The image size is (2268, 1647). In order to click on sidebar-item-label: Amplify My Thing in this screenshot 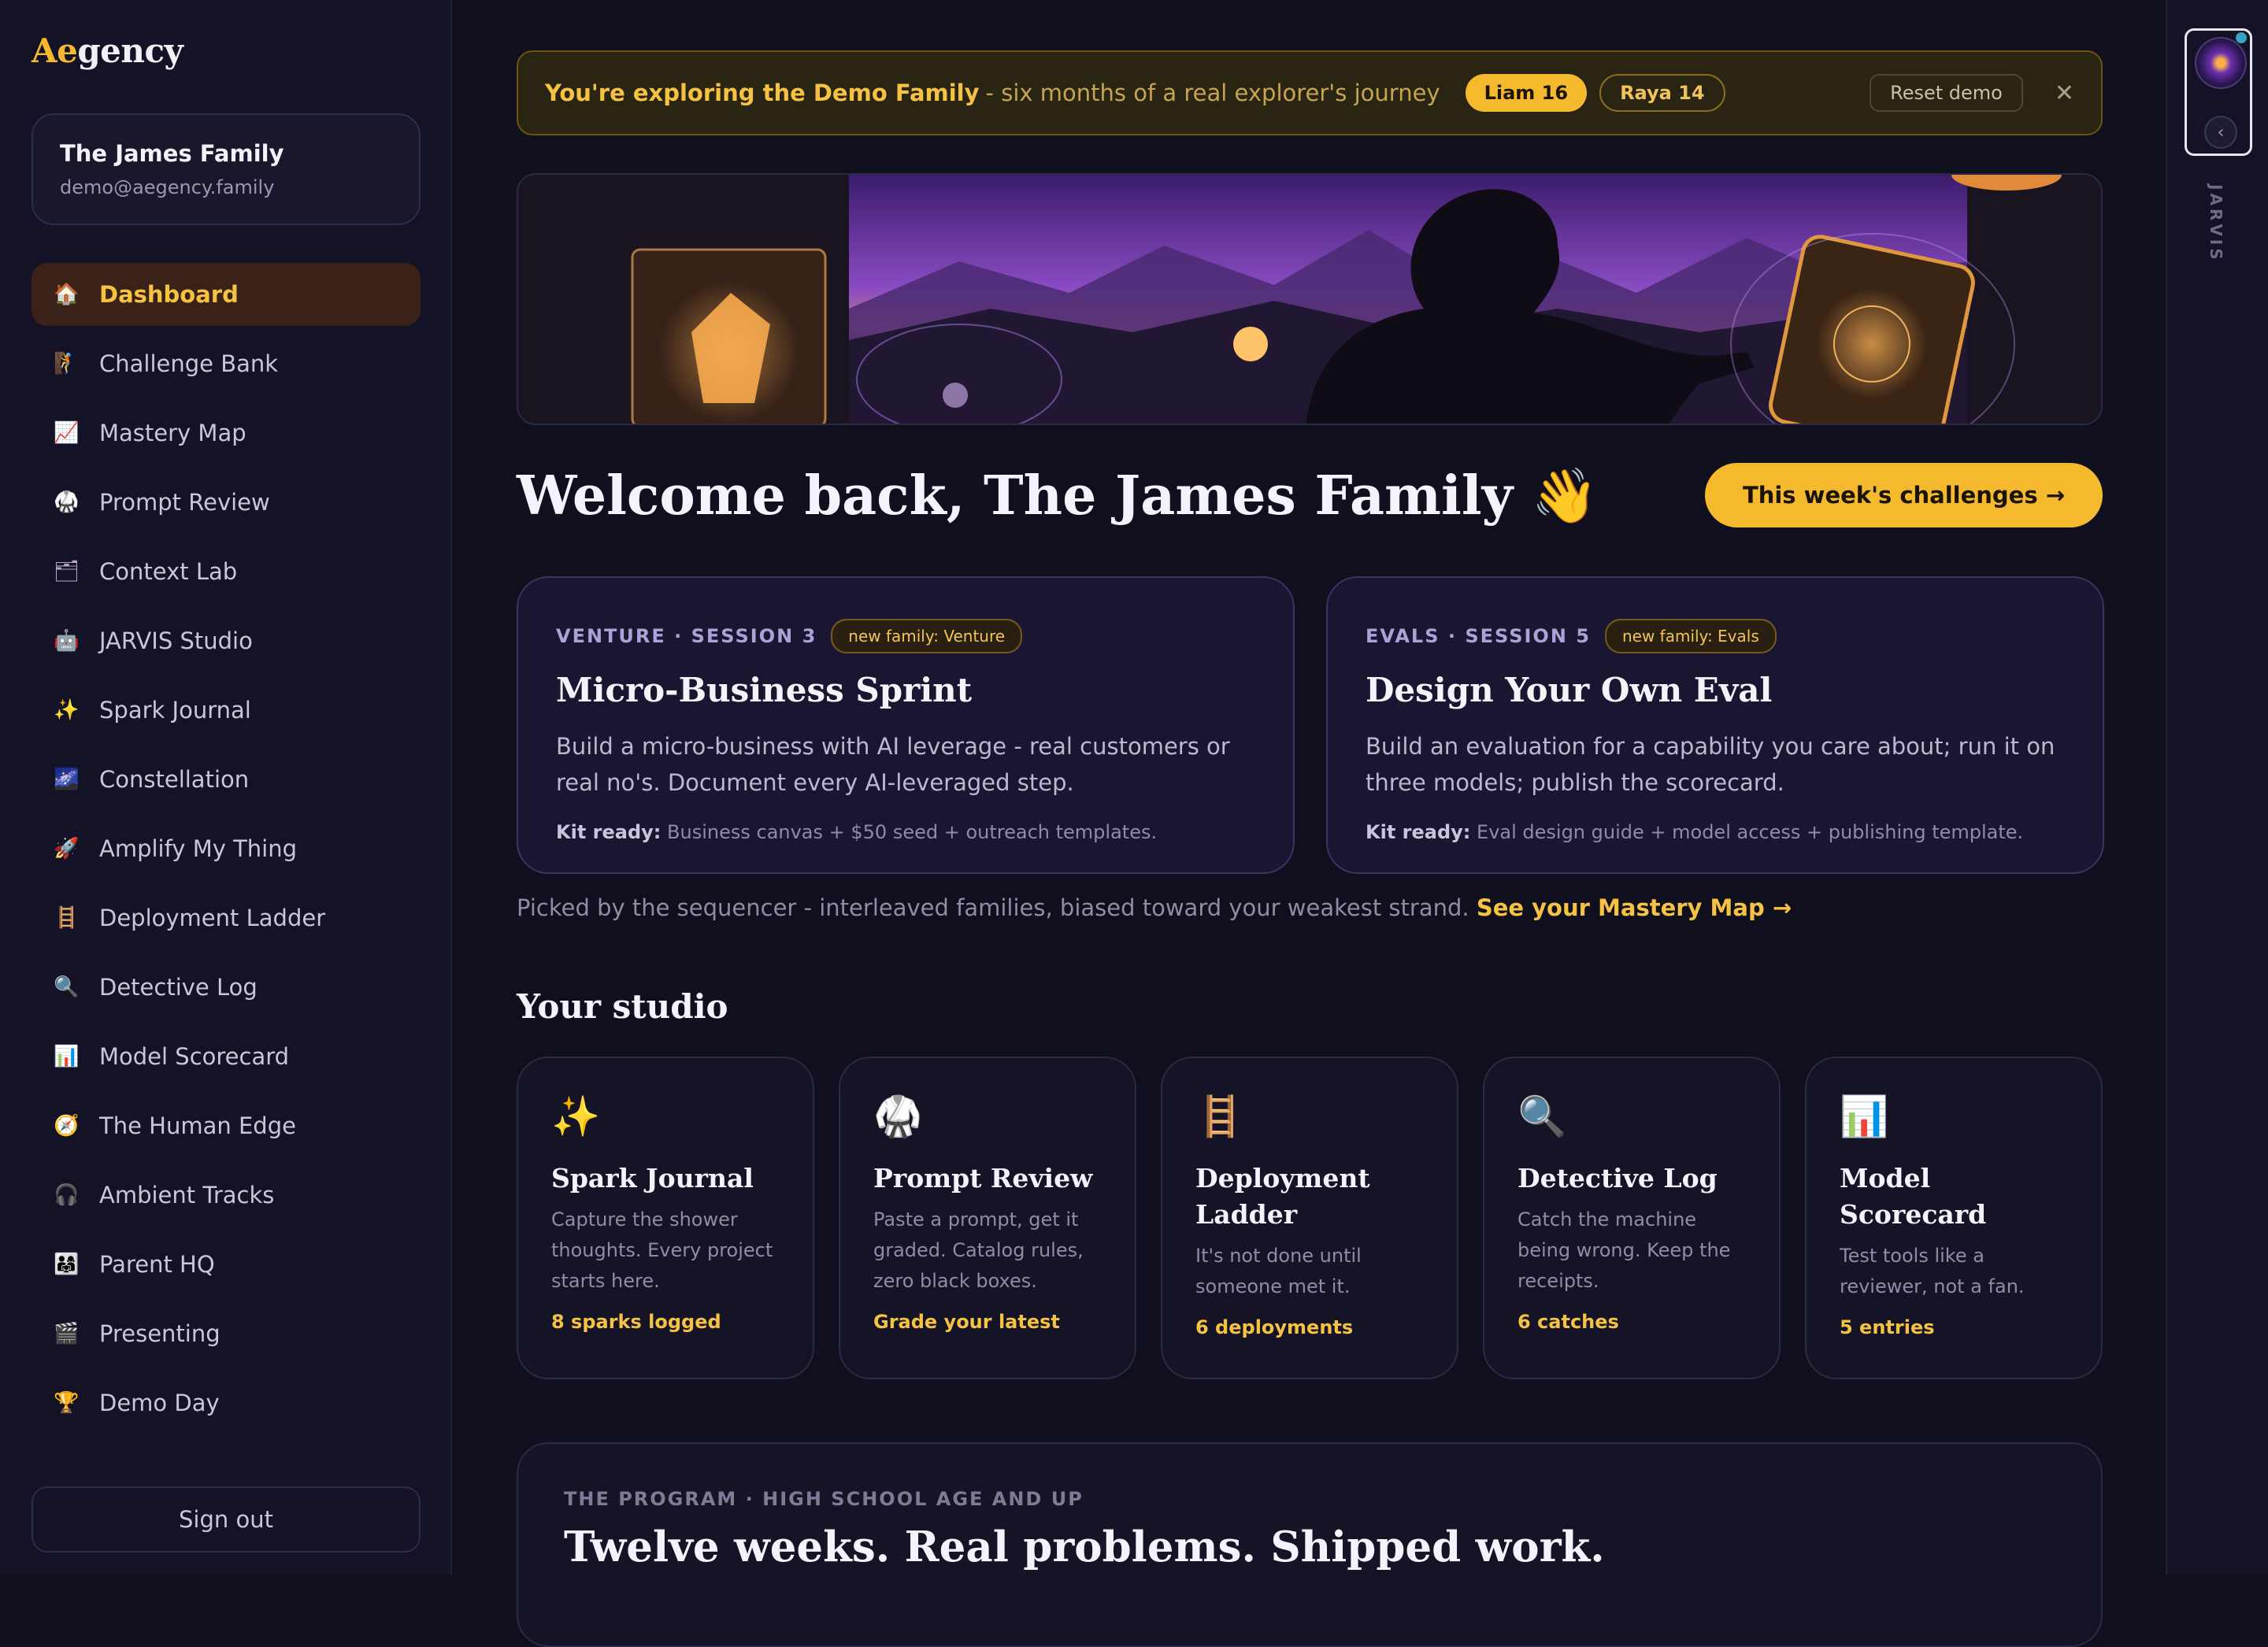, I will do `click(198, 848)`.